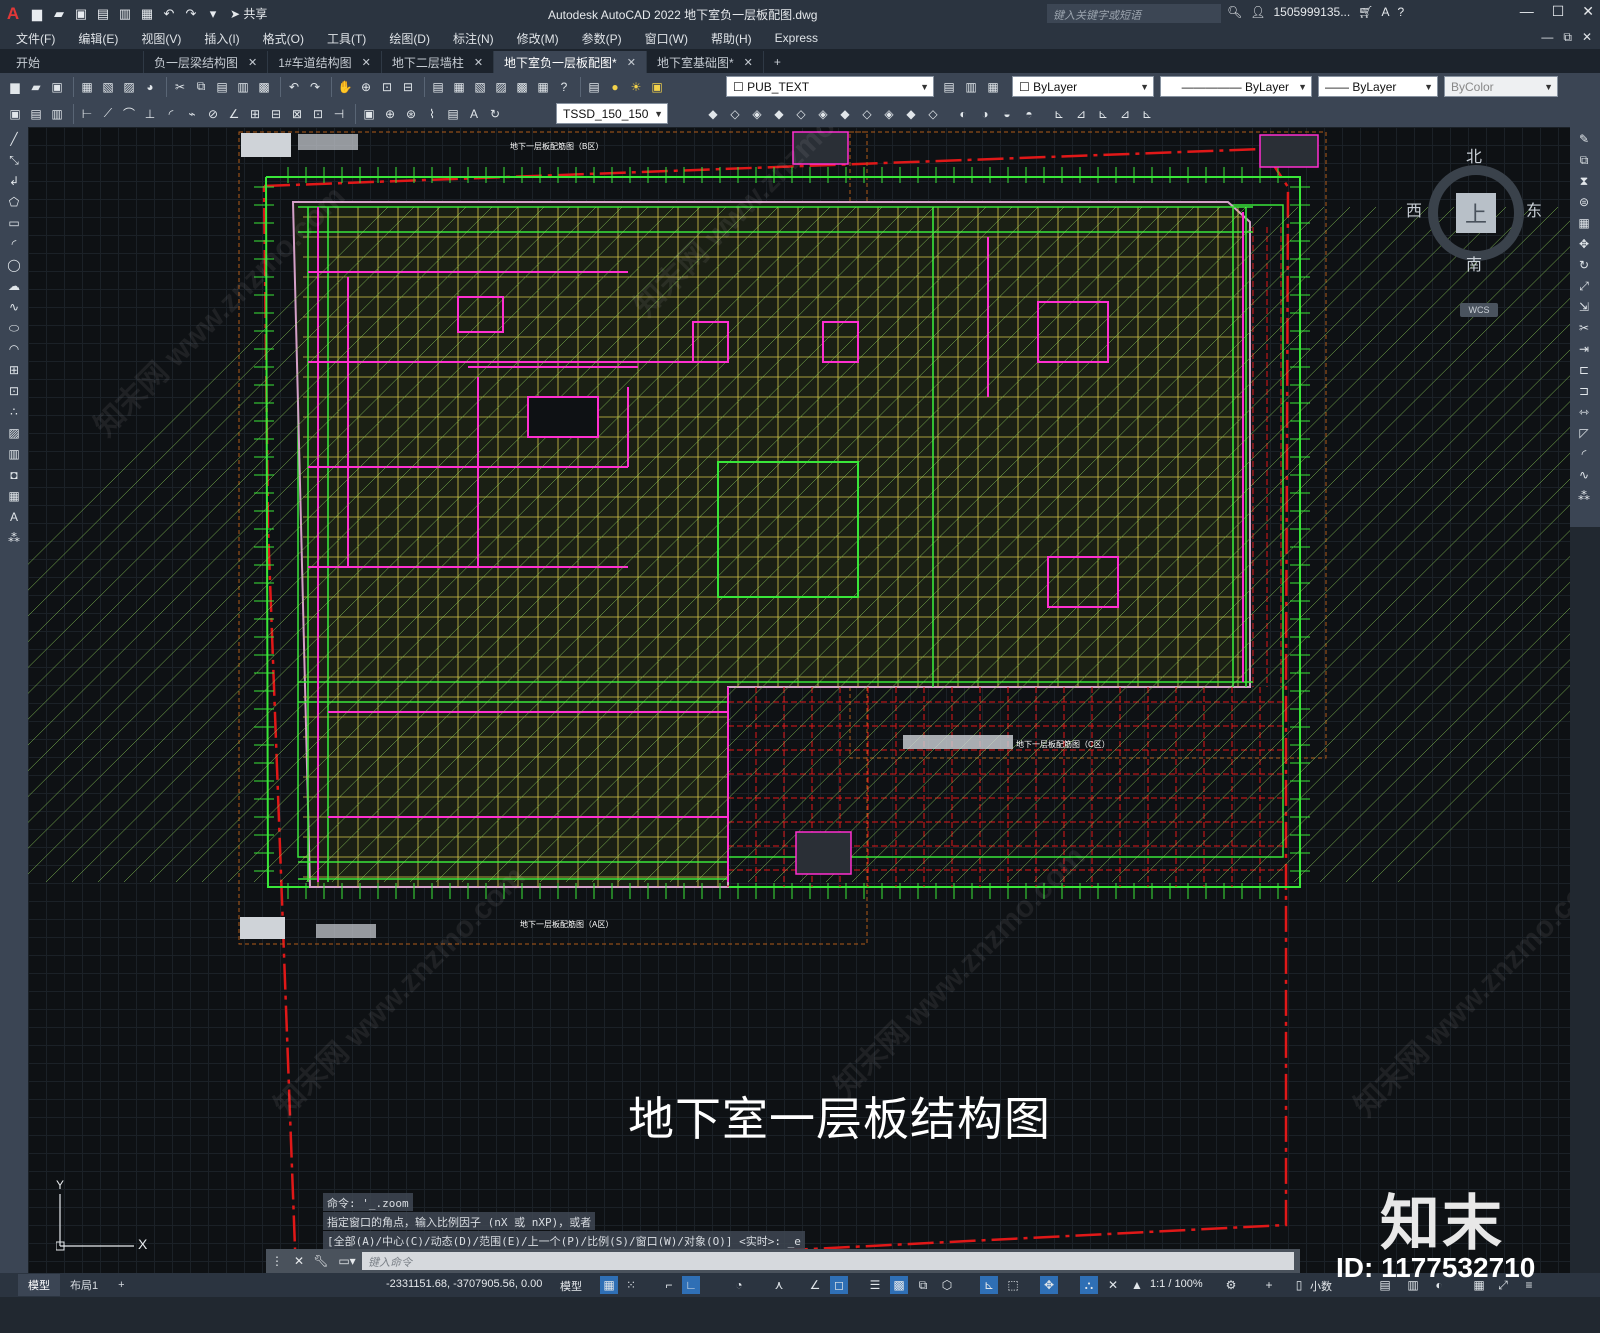 This screenshot has height=1333, width=1600. What do you see at coordinates (495, 114) in the screenshot?
I see `dim-update-icon: ↻` at bounding box center [495, 114].